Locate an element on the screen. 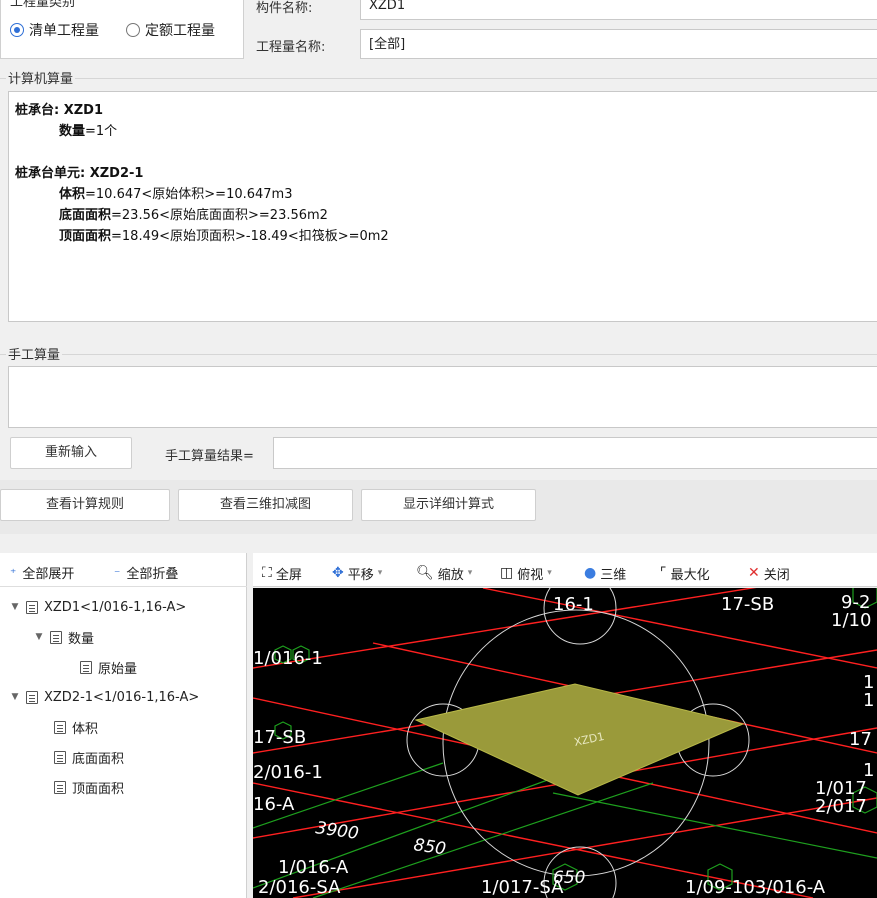 This screenshot has width=877, height=898. three-d-button: ● 三维 is located at coordinates (605, 573).